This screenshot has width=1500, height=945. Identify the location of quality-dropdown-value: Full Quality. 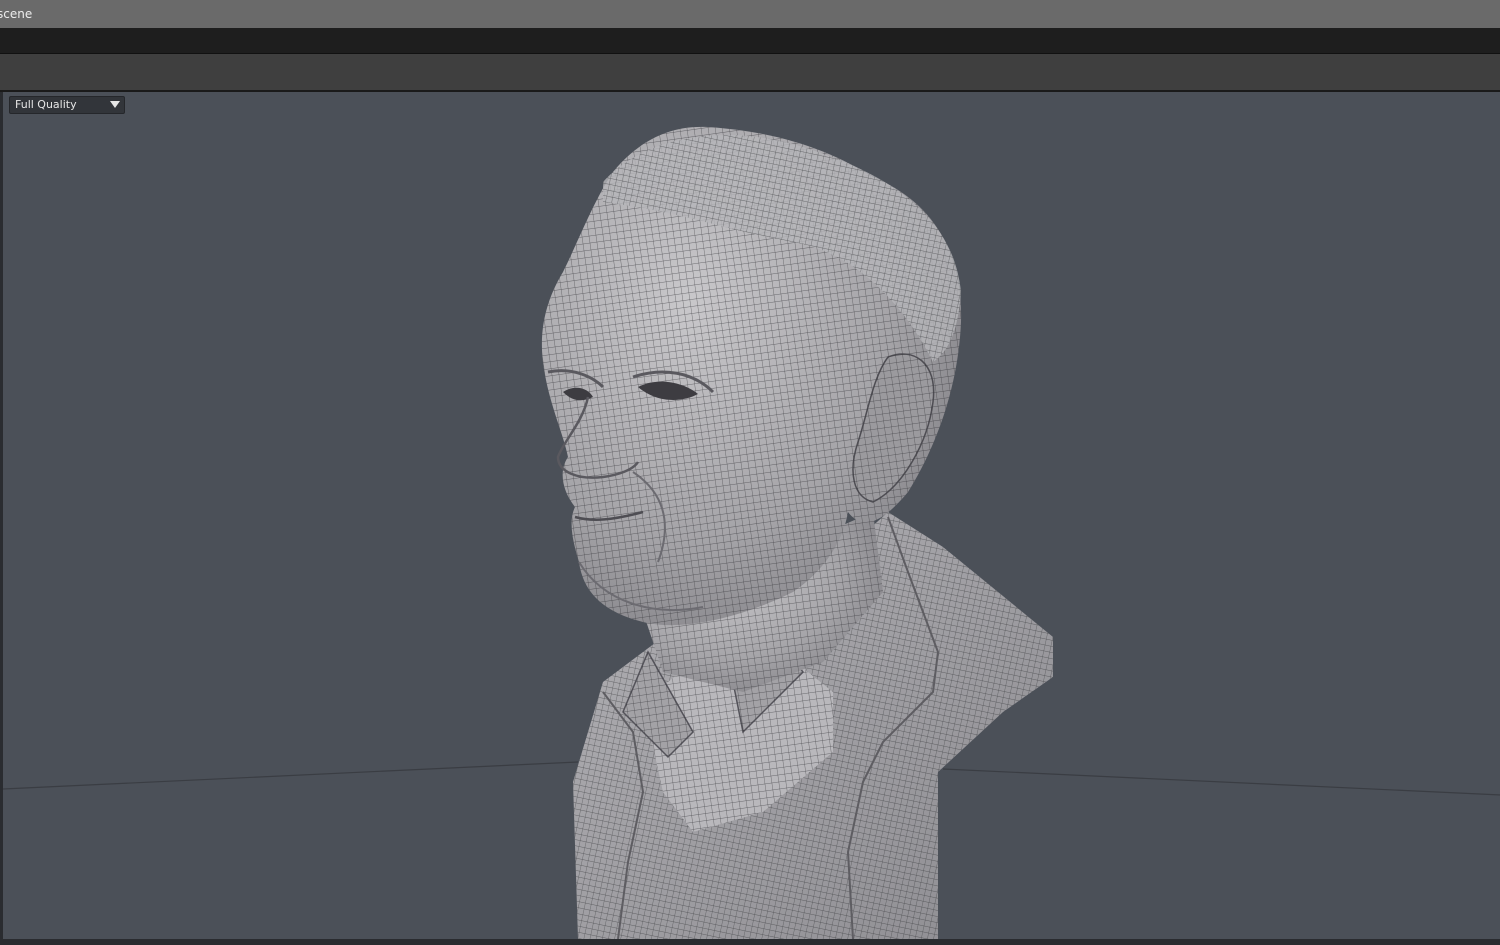
(46, 104).